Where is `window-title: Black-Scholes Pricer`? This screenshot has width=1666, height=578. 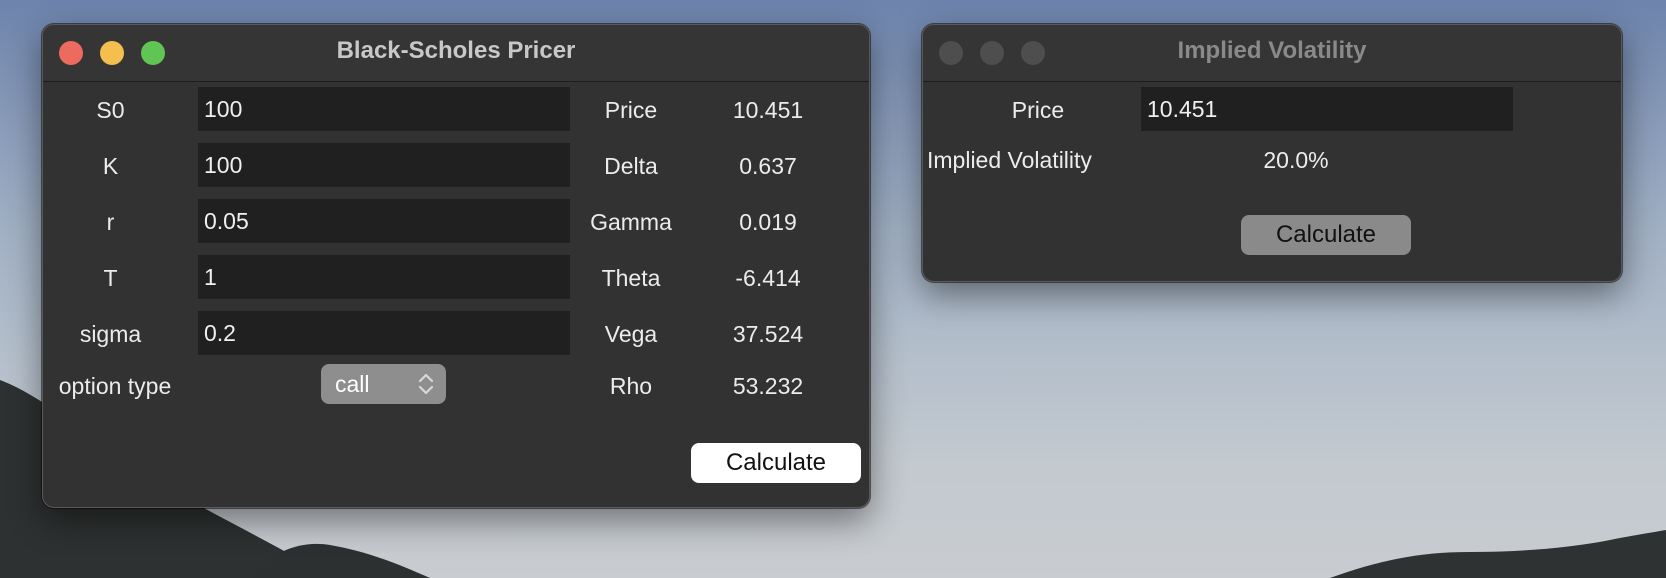
window-title: Black-Scholes Pricer is located at coordinates (456, 50).